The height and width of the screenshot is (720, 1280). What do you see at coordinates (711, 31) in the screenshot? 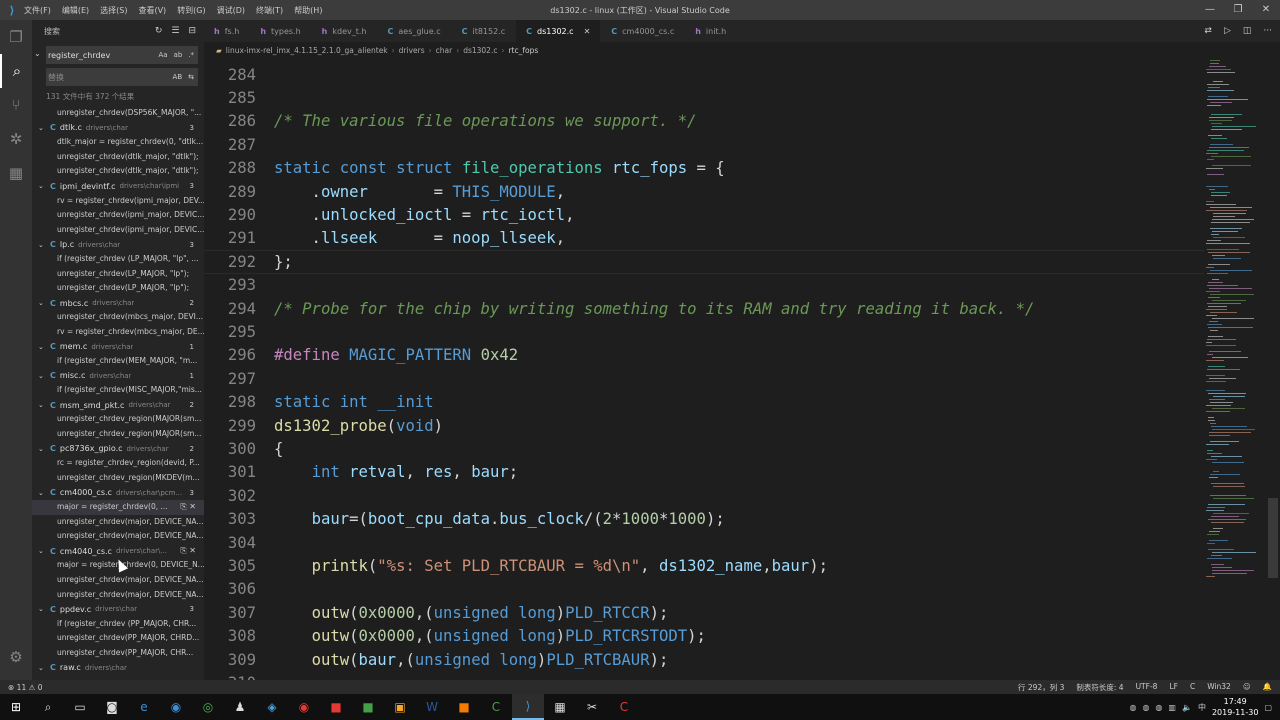
I see `tab-init-h: h init.h` at bounding box center [711, 31].